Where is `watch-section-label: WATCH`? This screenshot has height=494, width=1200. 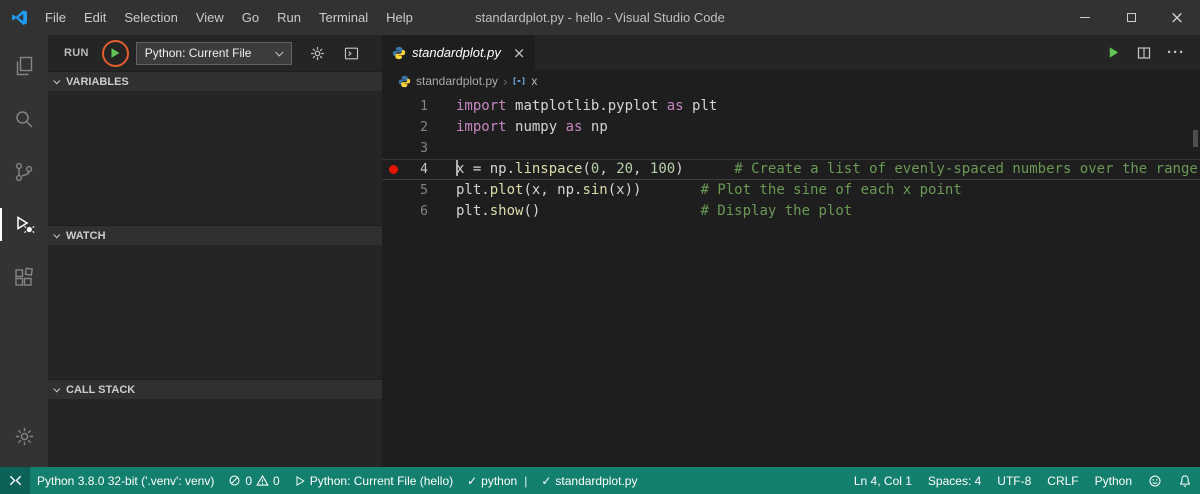
watch-section-label: WATCH is located at coordinates (86, 235).